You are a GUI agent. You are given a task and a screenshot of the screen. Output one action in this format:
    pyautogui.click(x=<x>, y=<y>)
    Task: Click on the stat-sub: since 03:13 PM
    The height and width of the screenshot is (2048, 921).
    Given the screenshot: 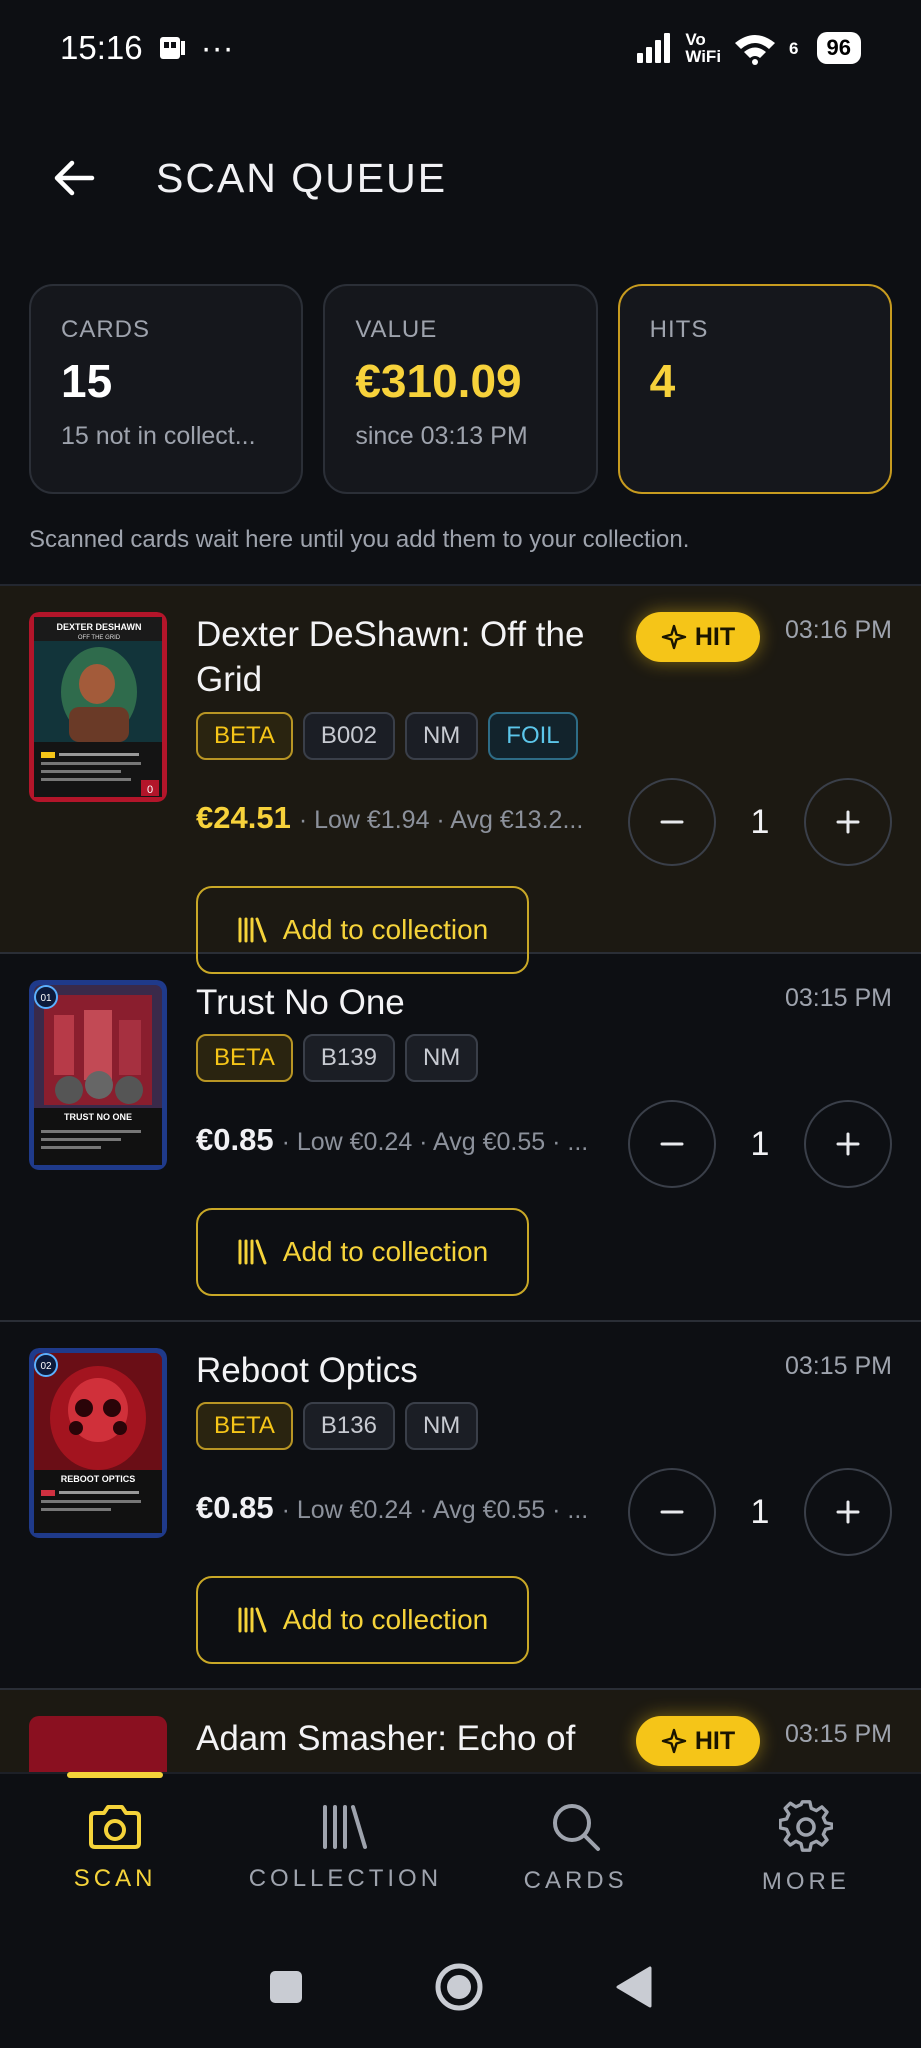 What is the action you would take?
    pyautogui.click(x=441, y=436)
    